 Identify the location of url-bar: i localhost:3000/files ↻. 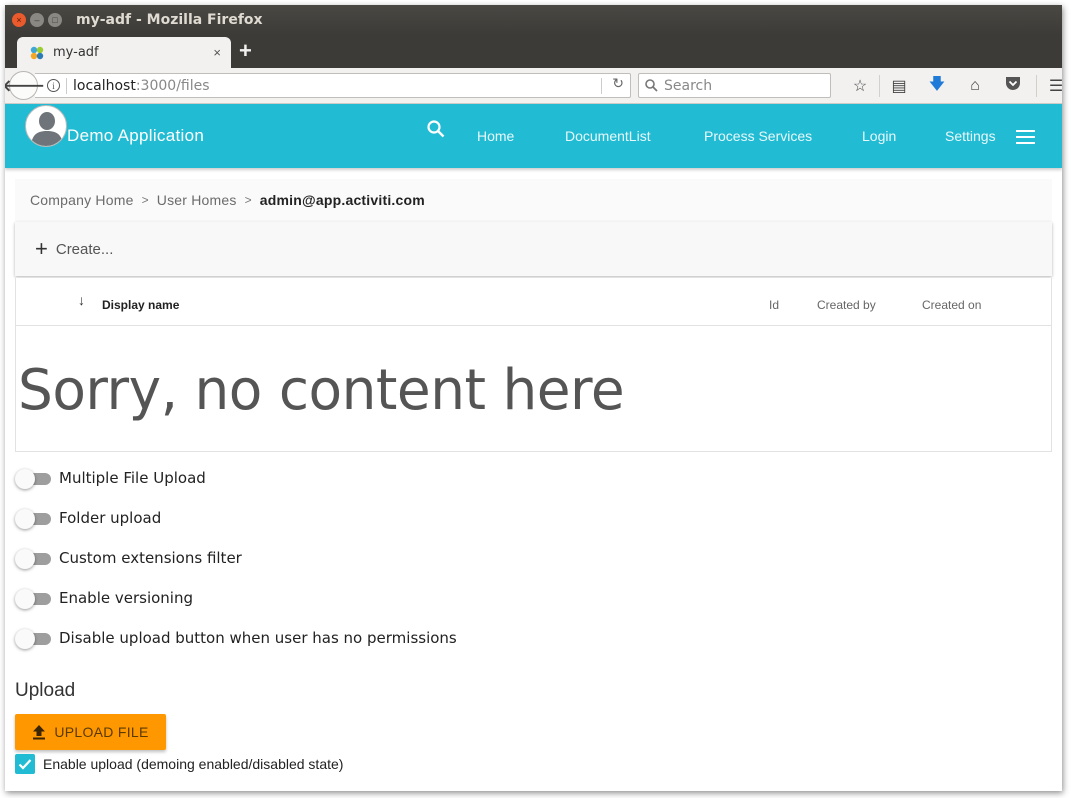
(333, 85).